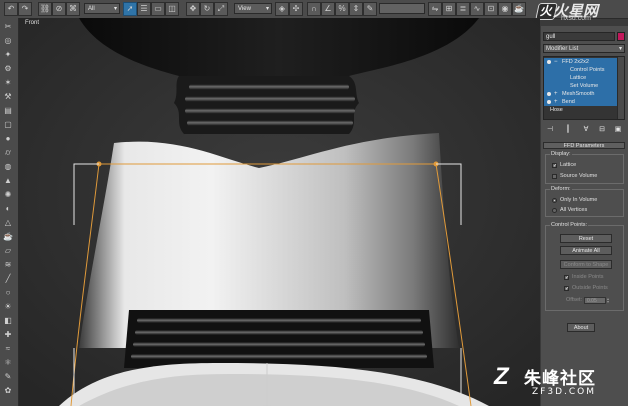 The width and height of the screenshot is (628, 406). Describe the element at coordinates (8, 209) in the screenshot. I see `tube-icon: ◐` at that location.